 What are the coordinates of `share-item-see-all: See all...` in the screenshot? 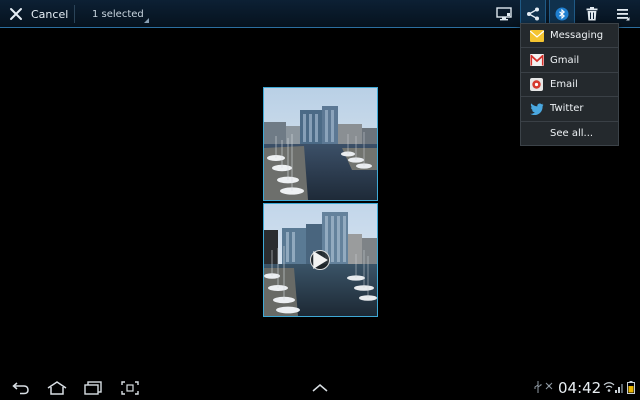 It's located at (569, 134).